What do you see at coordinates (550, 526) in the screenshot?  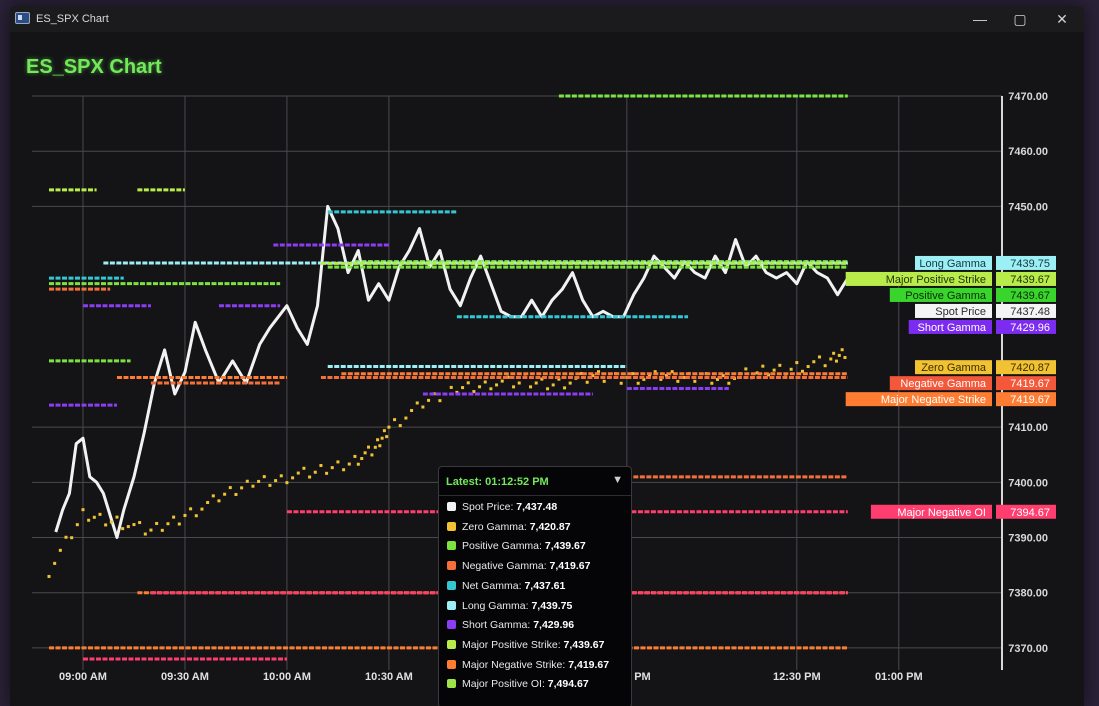 I see `tooltip-row-value: 7,420.87` at bounding box center [550, 526].